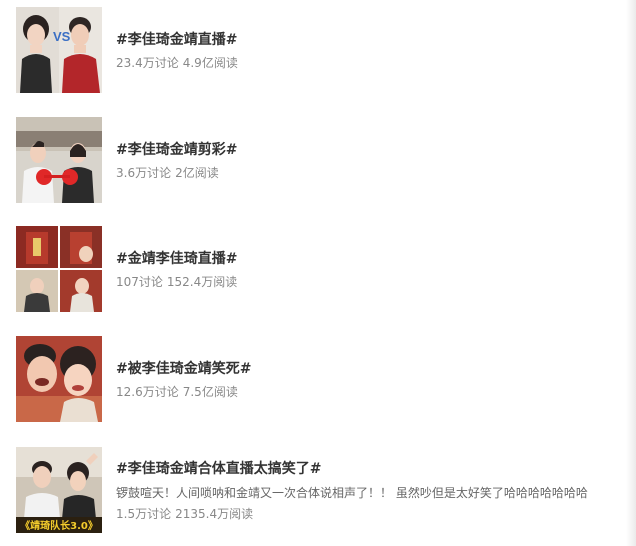 This screenshot has width=636, height=546. I want to click on topic-thumbnail: VS, so click(59, 50).